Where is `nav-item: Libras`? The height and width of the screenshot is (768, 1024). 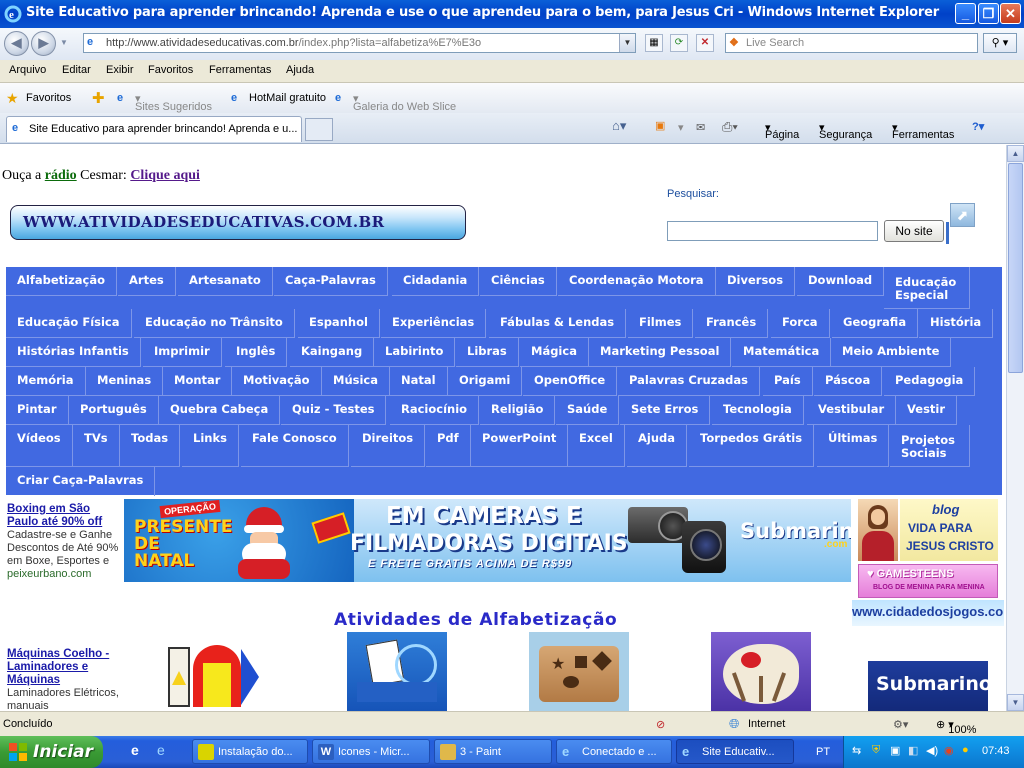
nav-item: Libras is located at coordinates (487, 352).